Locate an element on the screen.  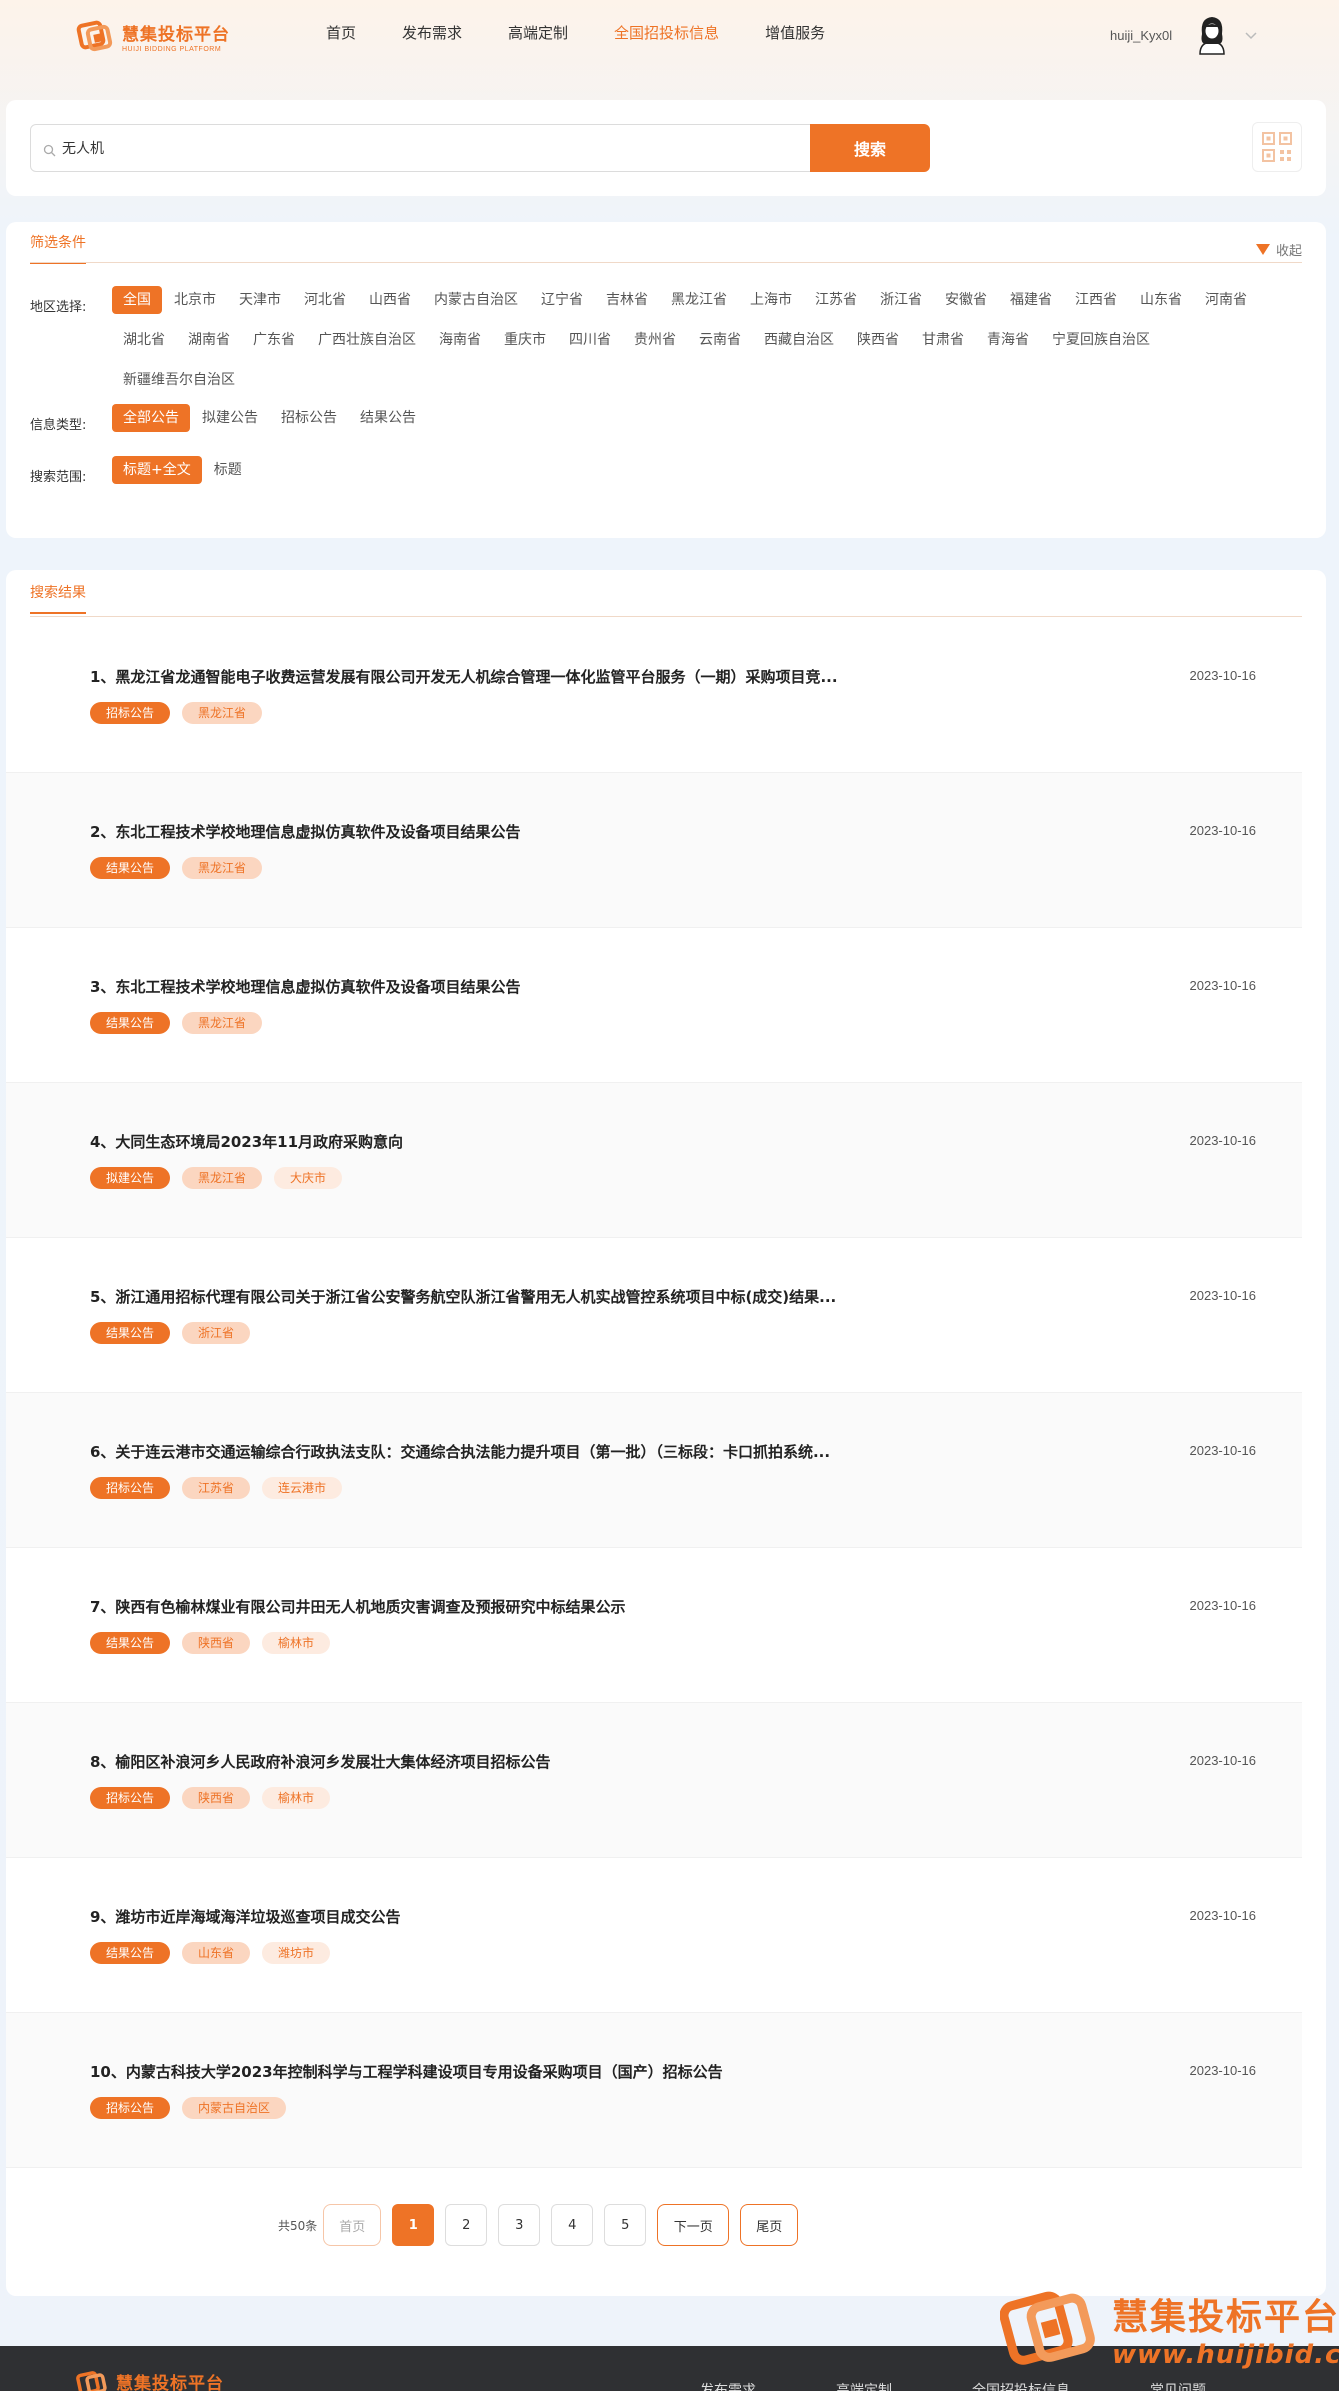
result-title: 7、陕西有色榆林煤业有限公司井田无人机地质灾害调查及预报研究中标结果公示 is located at coordinates (357, 1606).